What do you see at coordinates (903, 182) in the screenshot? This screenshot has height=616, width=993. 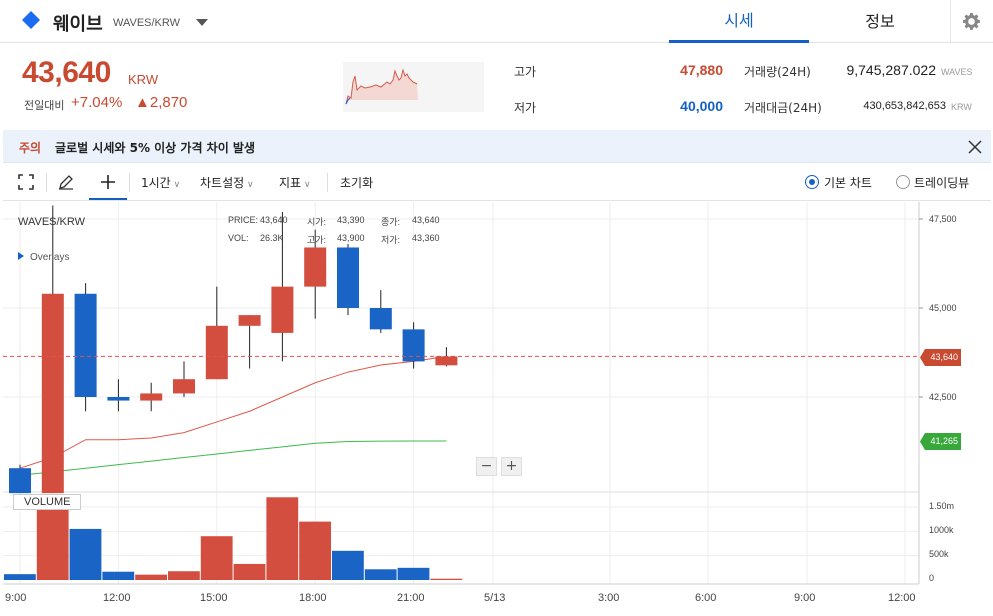 I see `radio-tradingview` at bounding box center [903, 182].